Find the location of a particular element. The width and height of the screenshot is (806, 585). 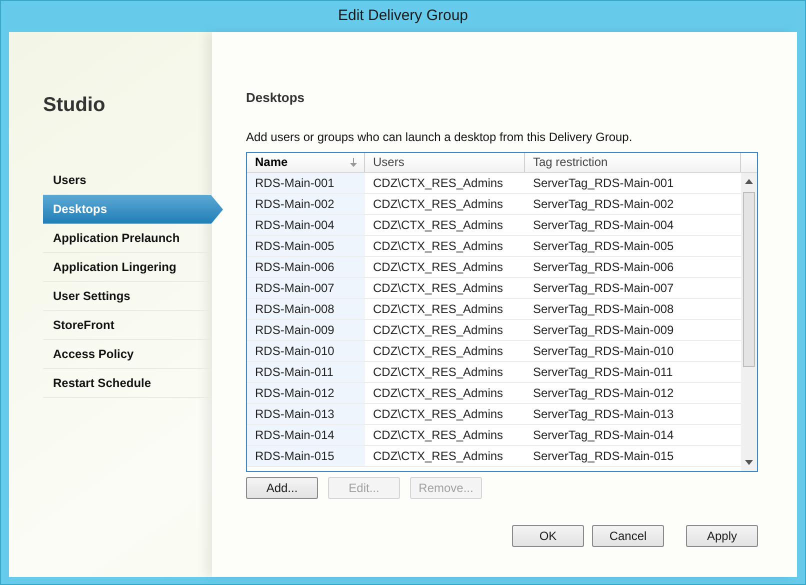

scroll-up-icon is located at coordinates (749, 181).